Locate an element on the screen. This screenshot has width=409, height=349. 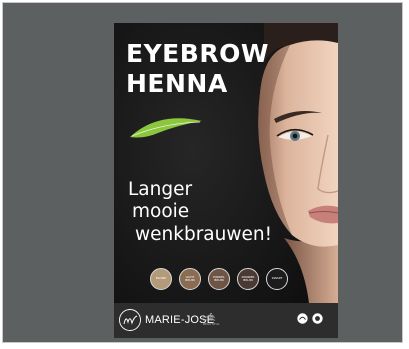
swatch-label: MIDDEL BRUIN is located at coordinates (219, 278).